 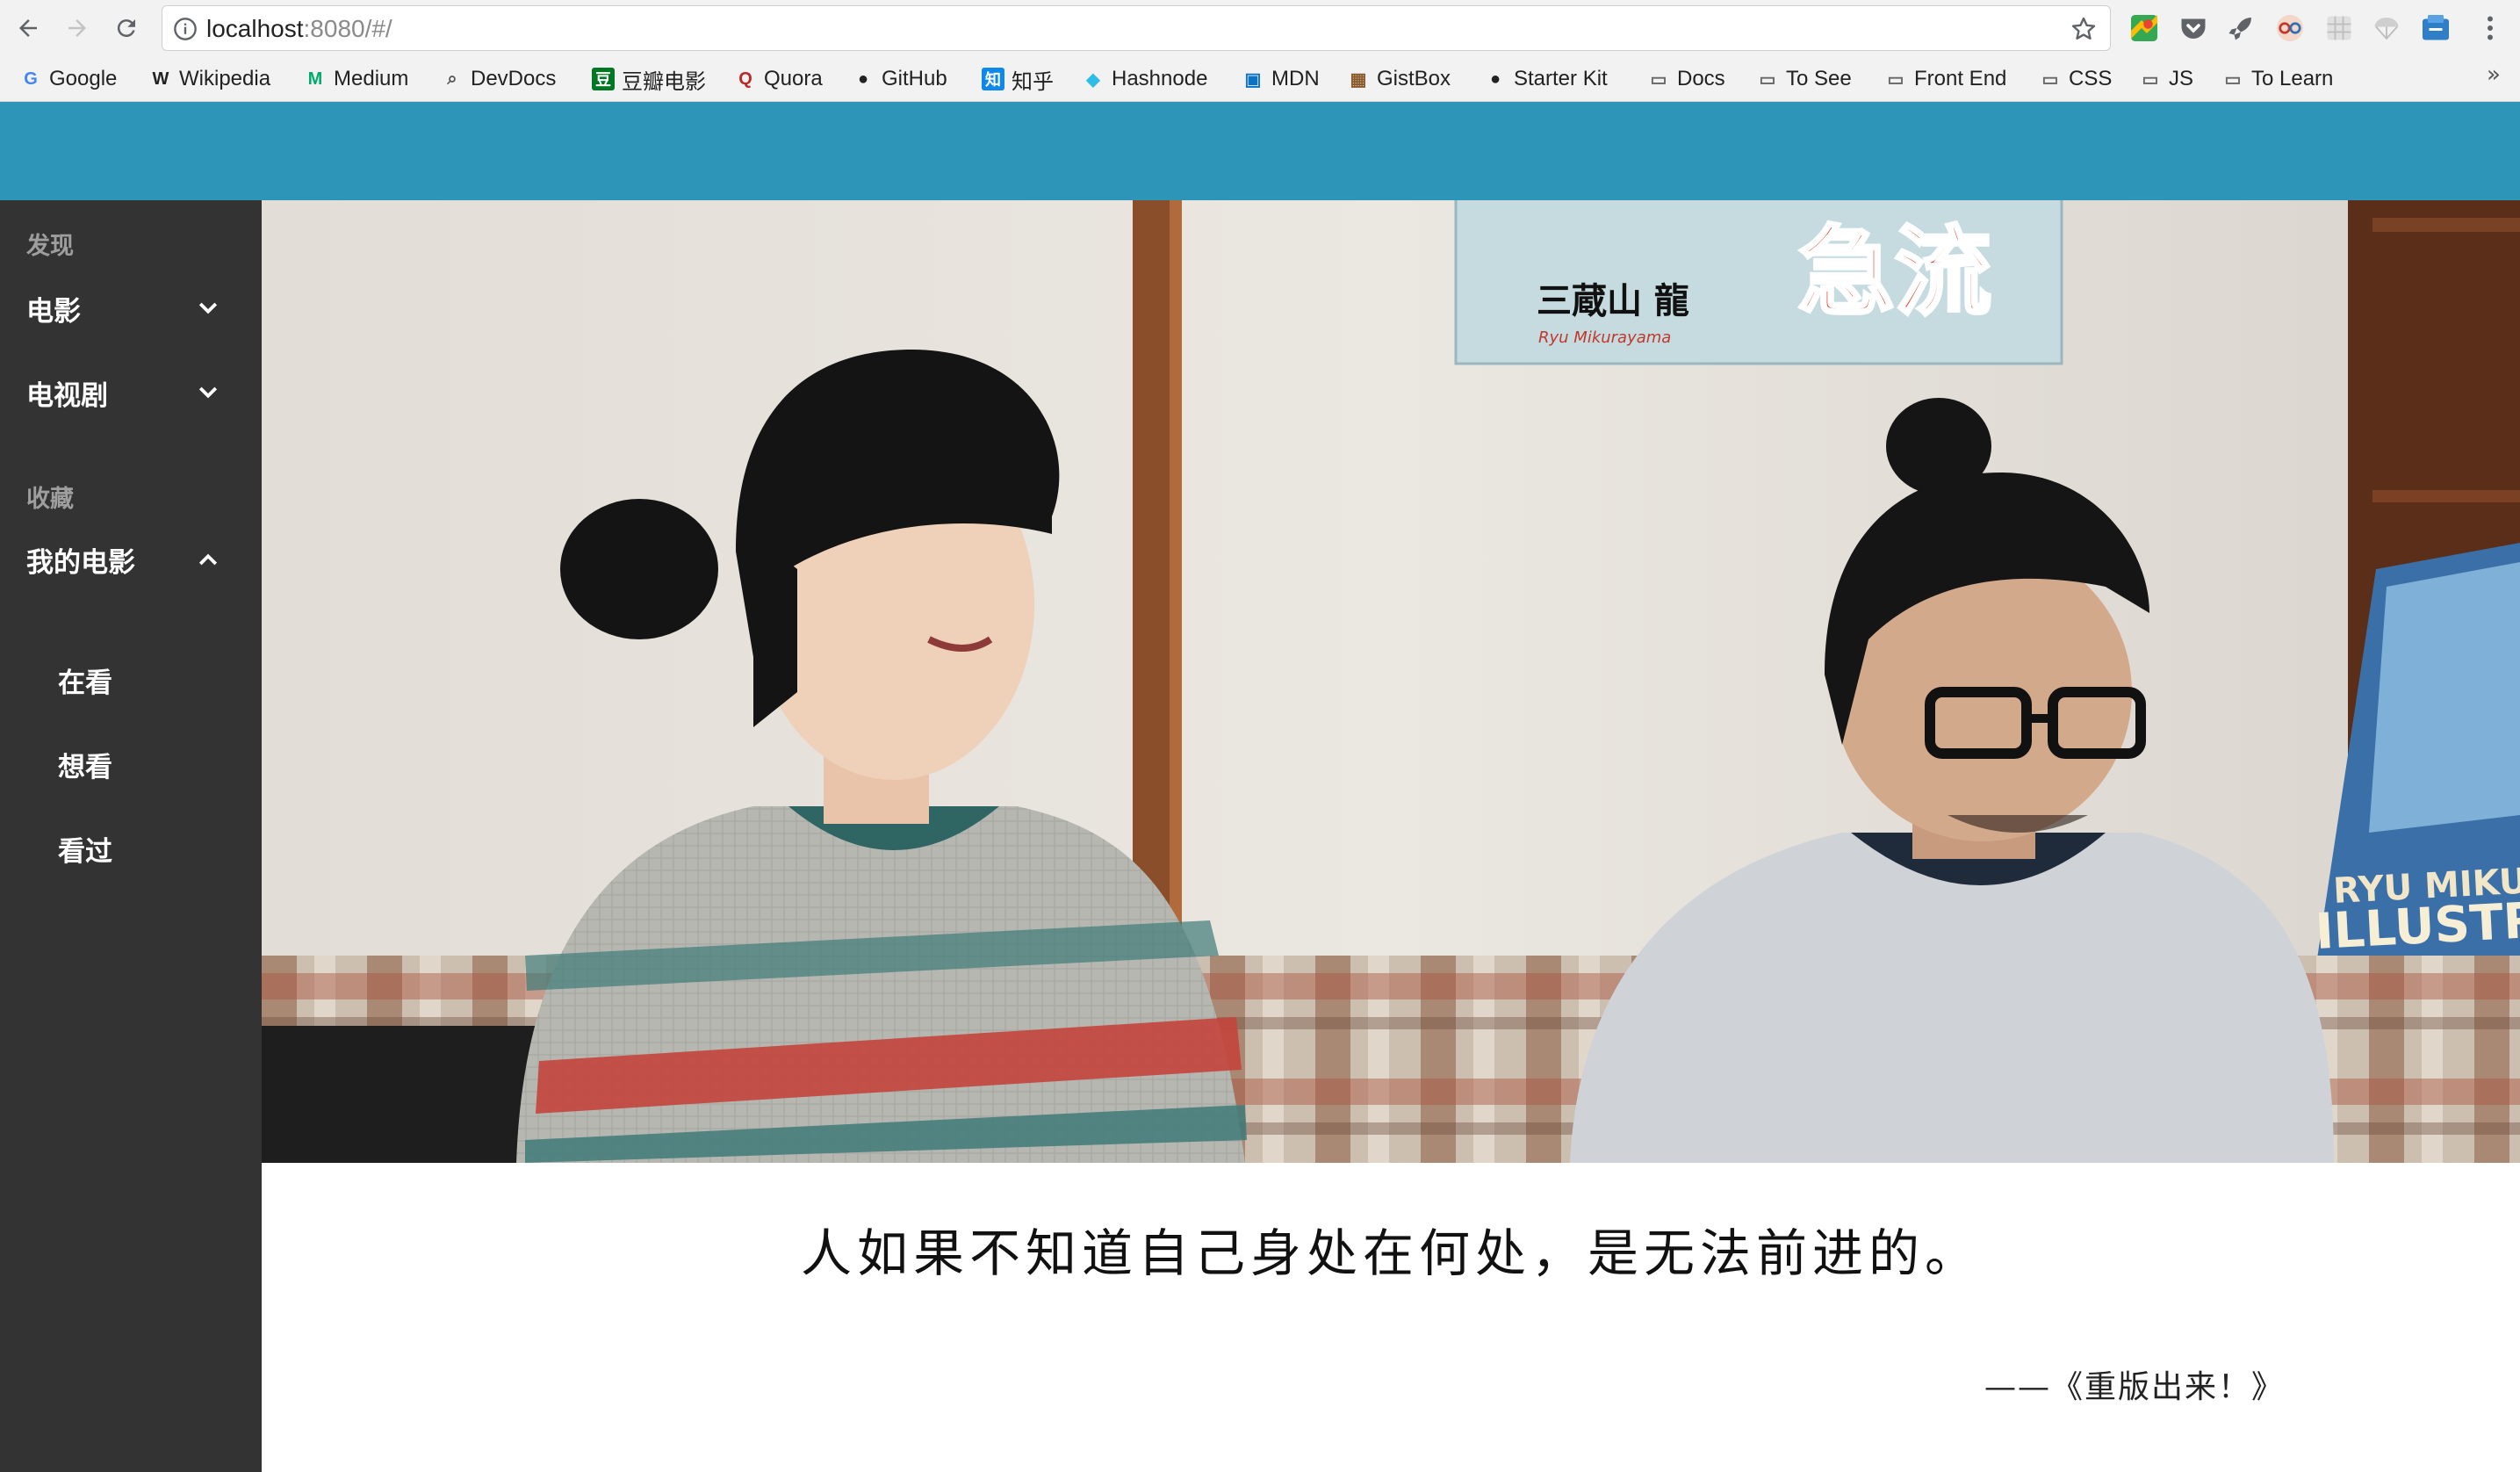 What do you see at coordinates (315, 79) in the screenshot?
I see `medium-icon: M` at bounding box center [315, 79].